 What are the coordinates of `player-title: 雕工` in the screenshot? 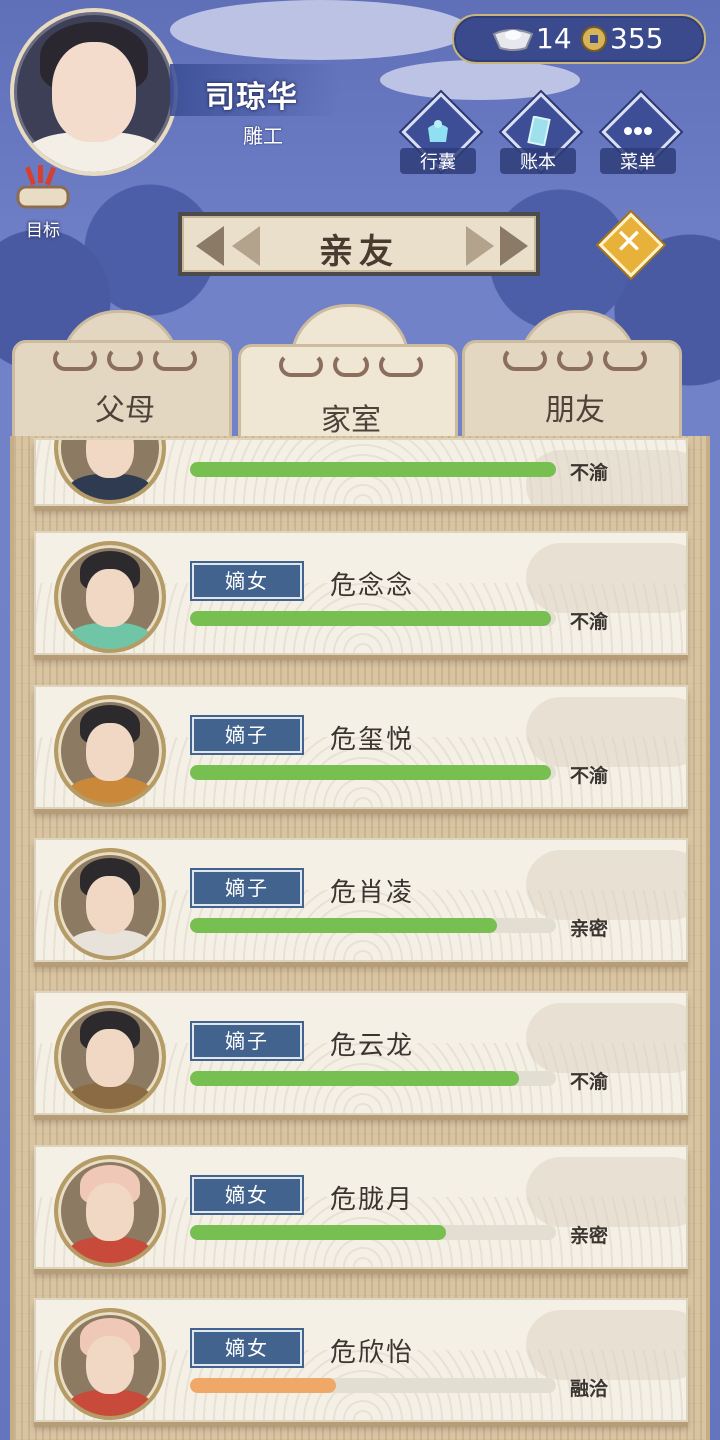 It's located at (263, 136).